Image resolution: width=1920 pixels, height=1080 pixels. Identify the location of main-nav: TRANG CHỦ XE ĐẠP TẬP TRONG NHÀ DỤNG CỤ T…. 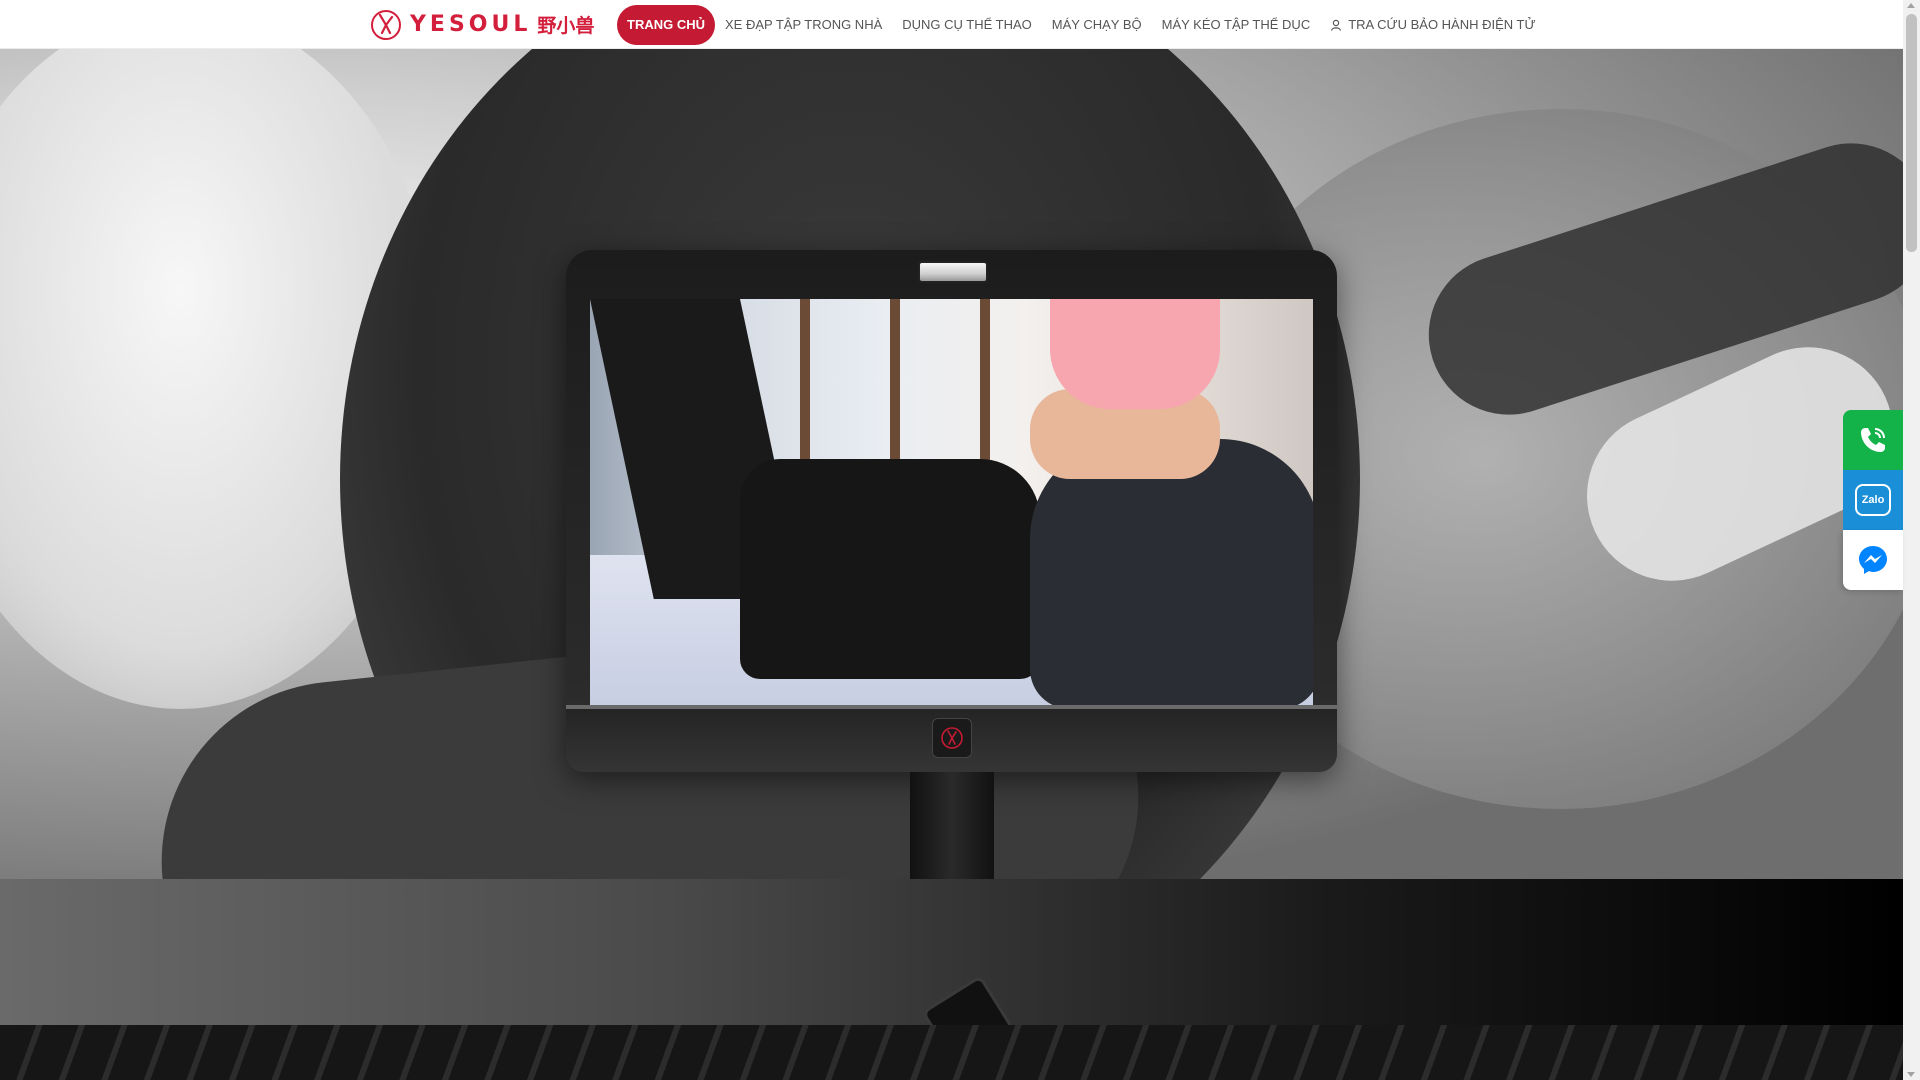
(1081, 25).